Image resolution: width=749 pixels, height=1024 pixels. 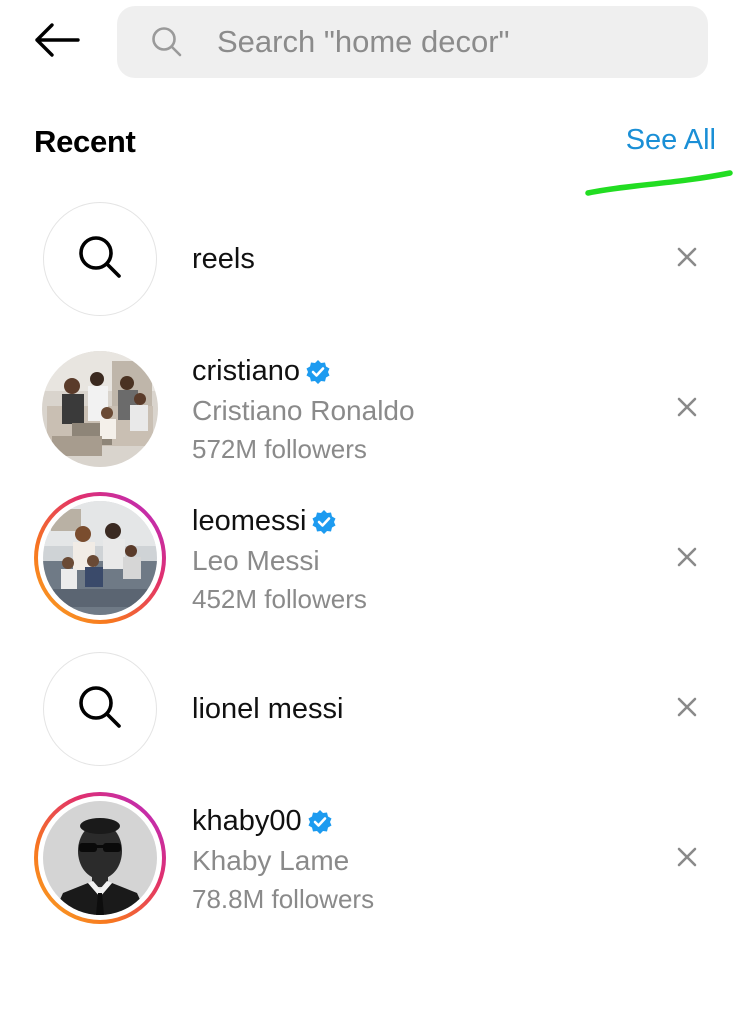 What do you see at coordinates (374, 858) in the screenshot?
I see `recent-item-khaby00: khaby00 Khaby Lame 78.8M followers` at bounding box center [374, 858].